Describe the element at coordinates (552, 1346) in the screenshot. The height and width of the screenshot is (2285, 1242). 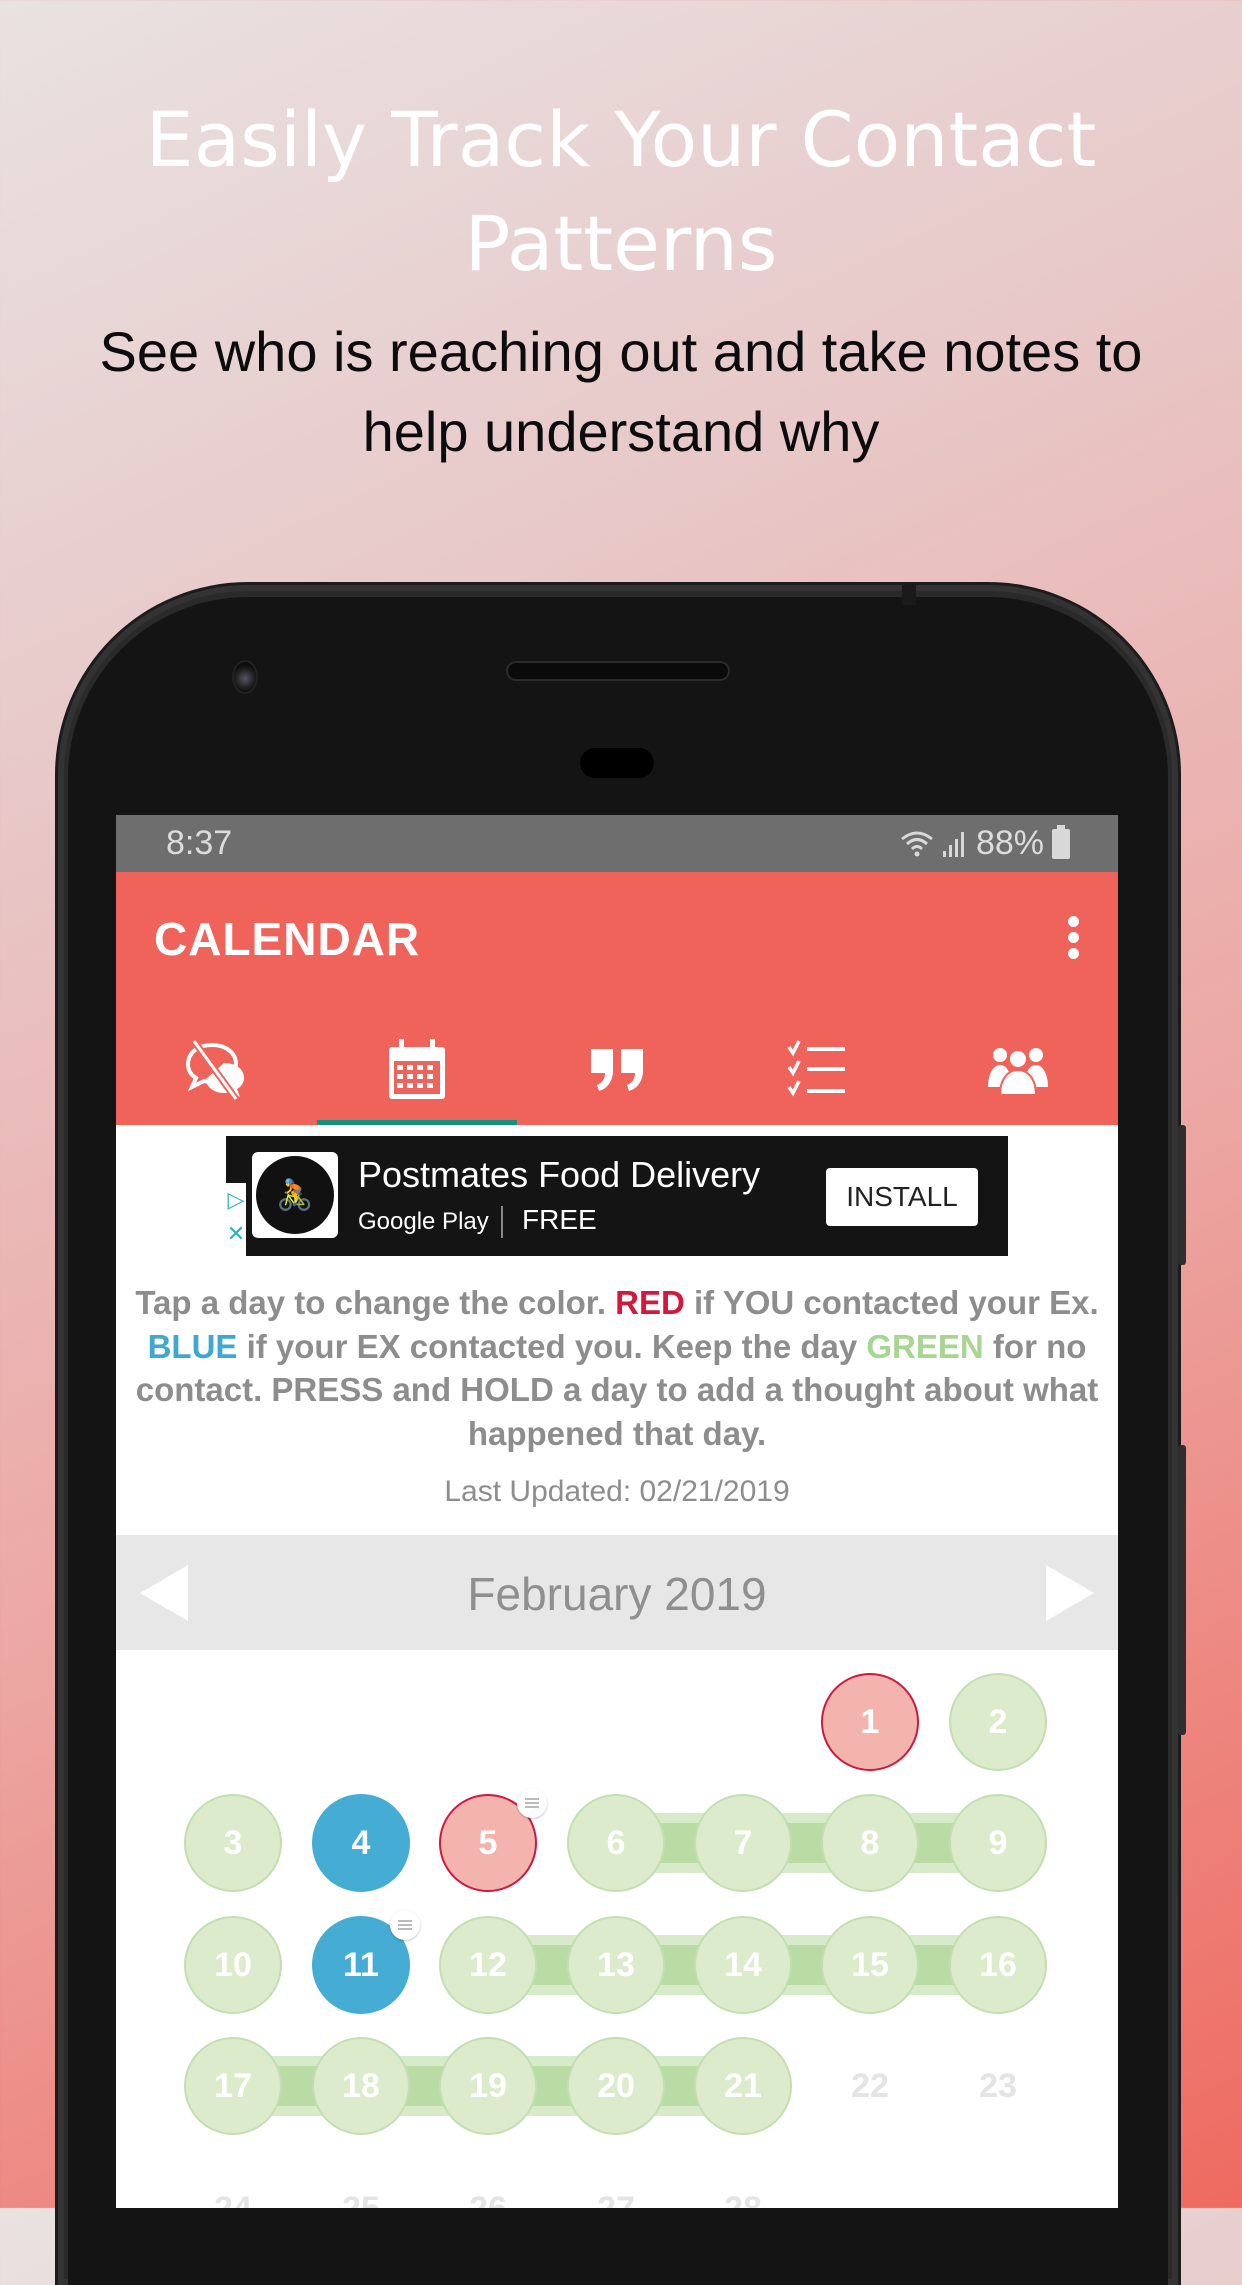
I see `instructions-part: if your EX contacted you. Keep the day` at that location.